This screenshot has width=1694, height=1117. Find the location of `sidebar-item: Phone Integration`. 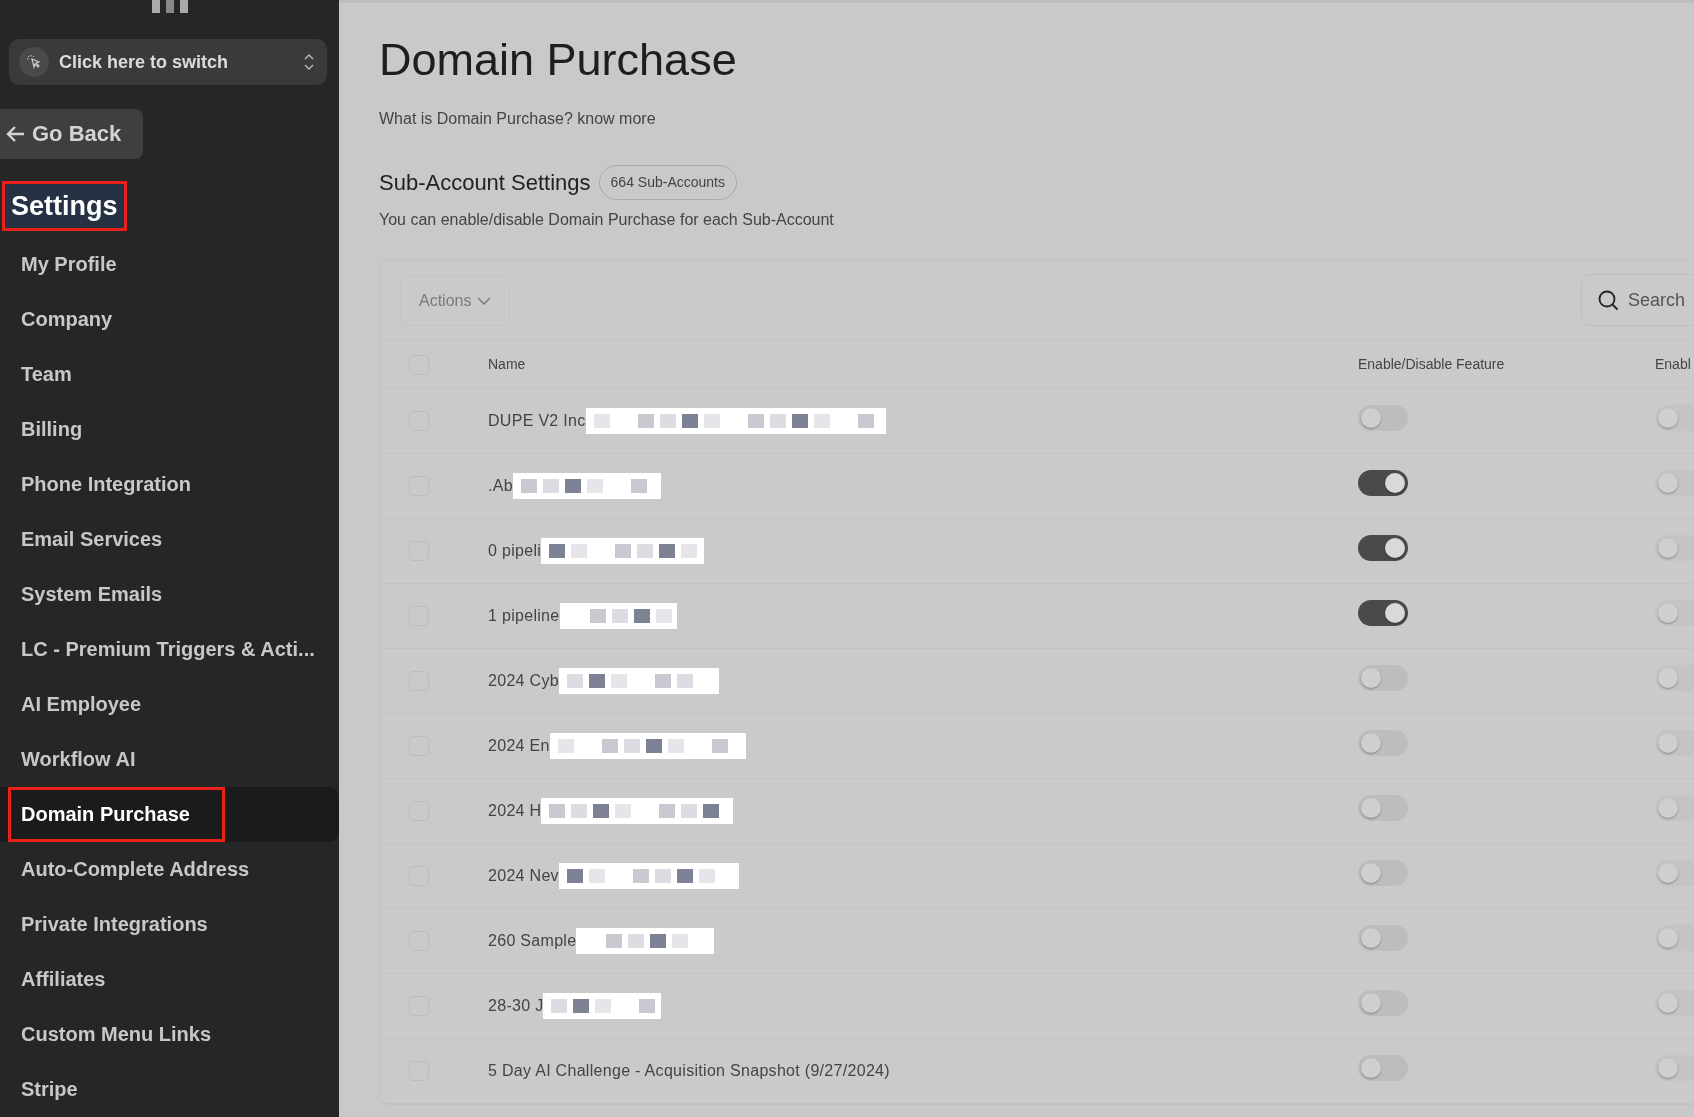

sidebar-item: Phone Integration is located at coordinates (169, 484).